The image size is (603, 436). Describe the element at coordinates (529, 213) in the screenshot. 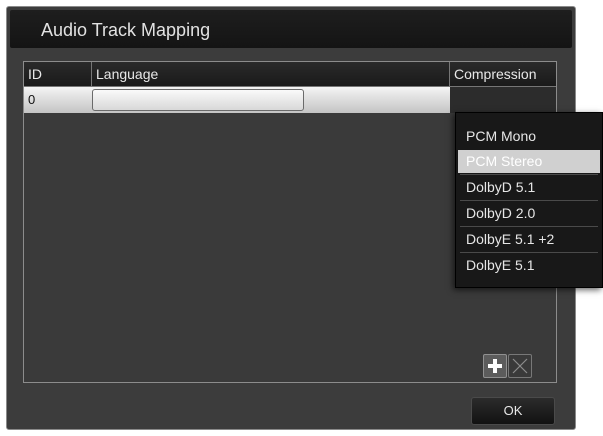

I see `dropdown-option-dolbyd-2-0: DolbyD 2.0` at that location.